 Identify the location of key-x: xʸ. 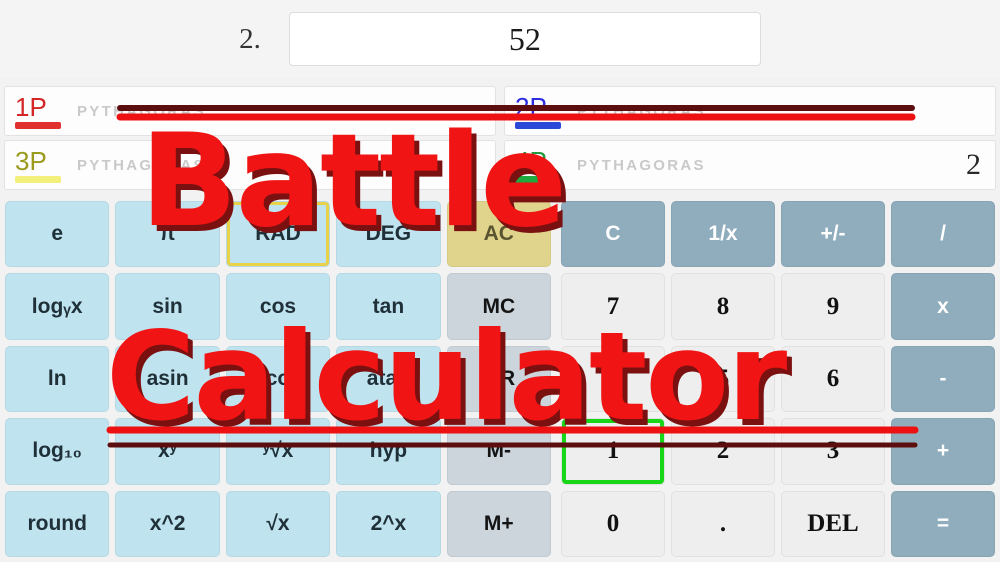
(167, 451).